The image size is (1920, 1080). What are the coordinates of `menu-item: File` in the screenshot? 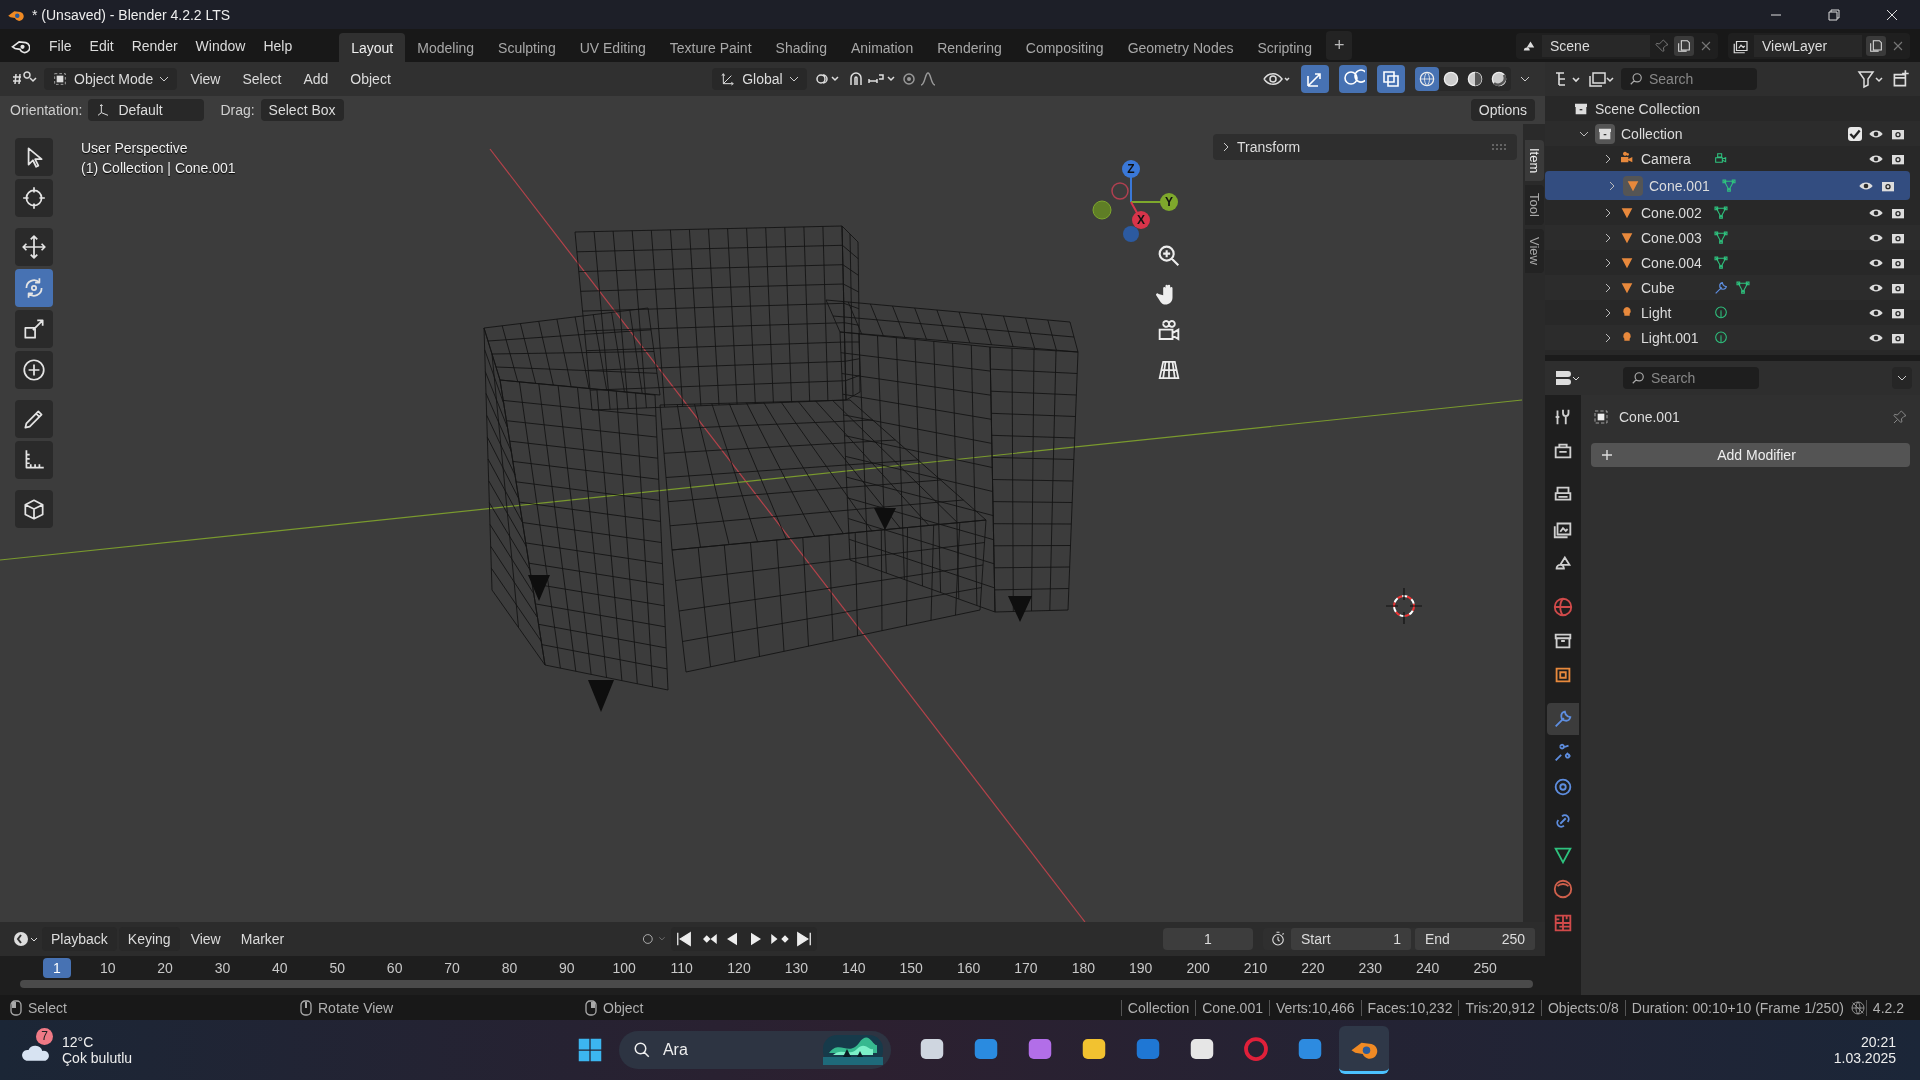 It's located at (60, 45).